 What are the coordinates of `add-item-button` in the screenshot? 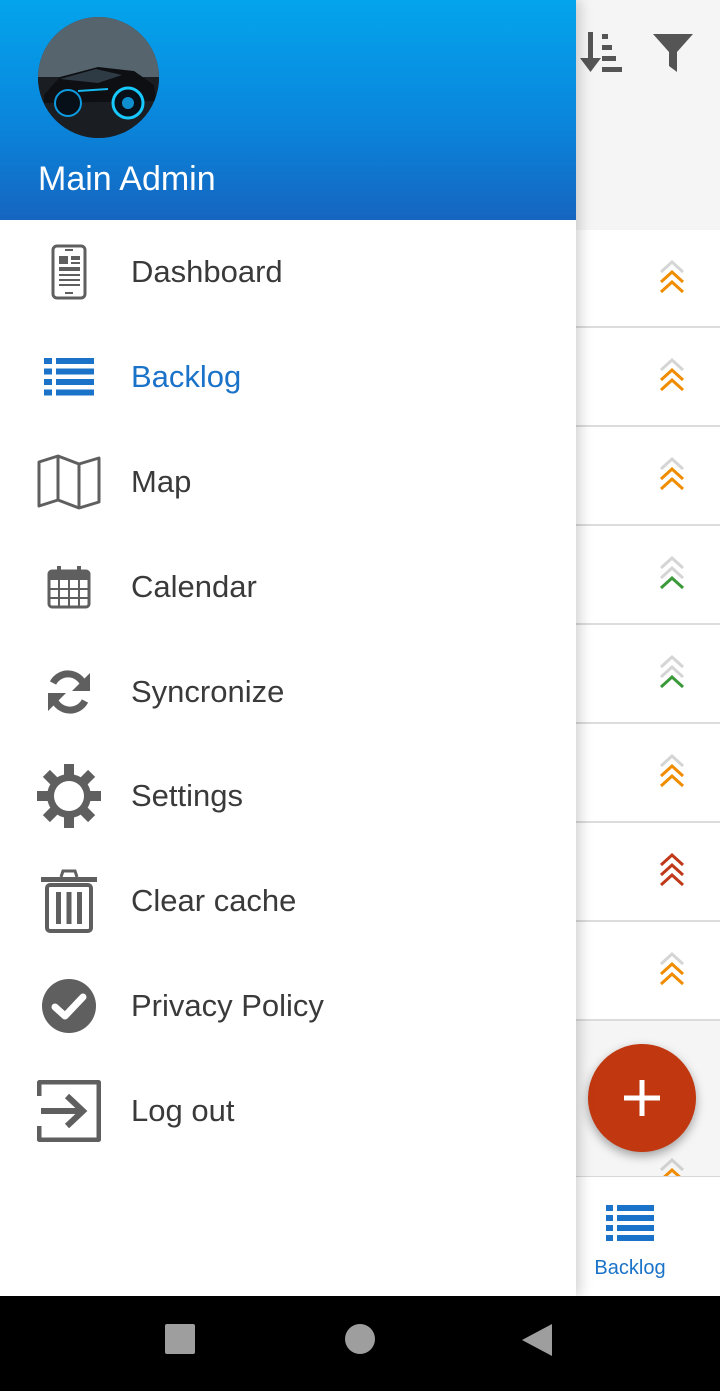 It's located at (642, 1098).